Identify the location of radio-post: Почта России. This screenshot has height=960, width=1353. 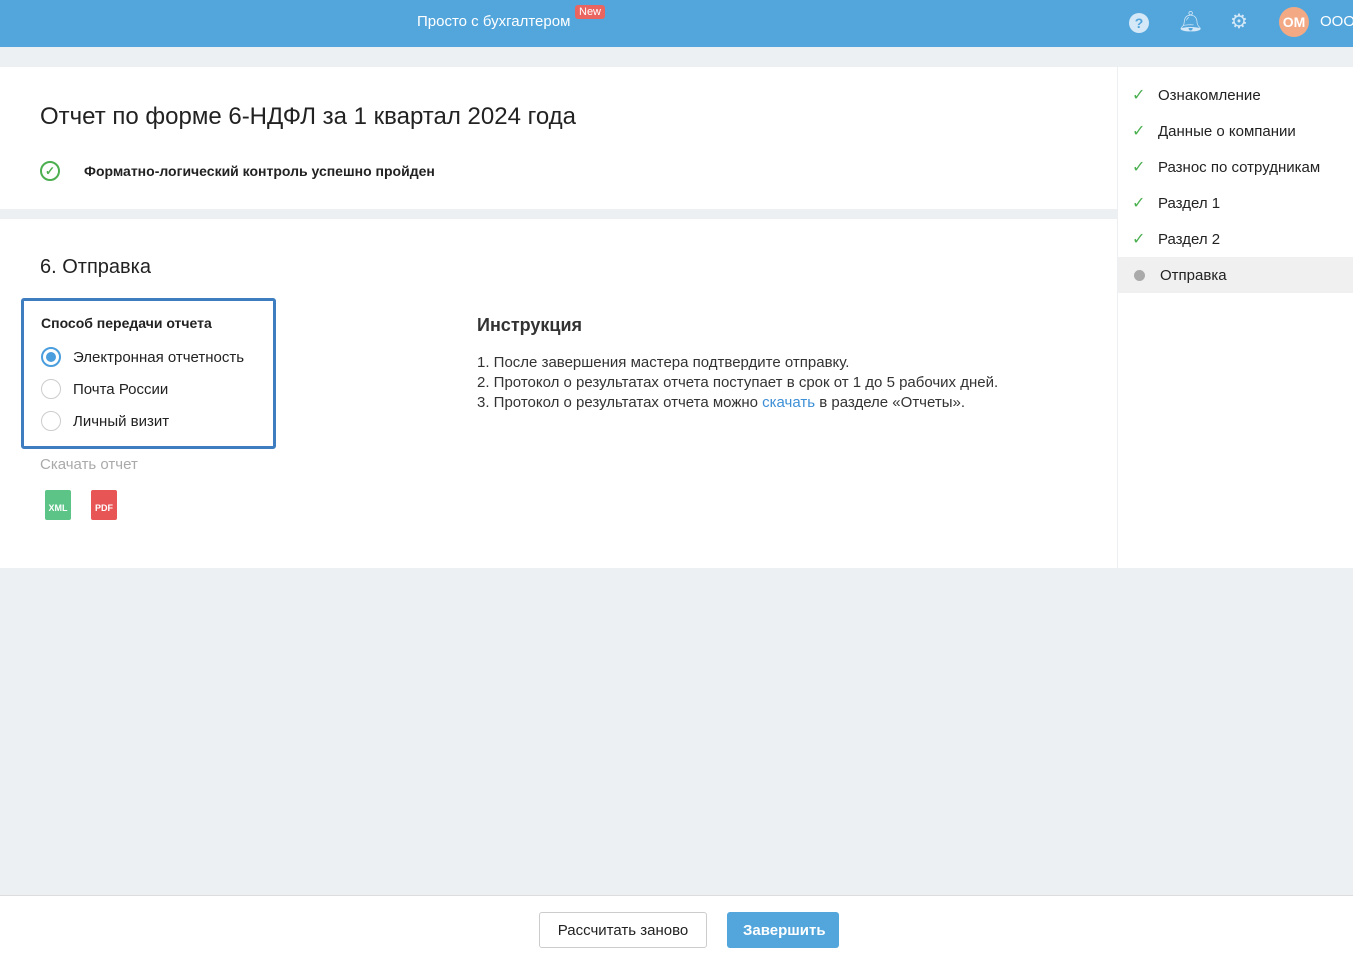
(148, 389).